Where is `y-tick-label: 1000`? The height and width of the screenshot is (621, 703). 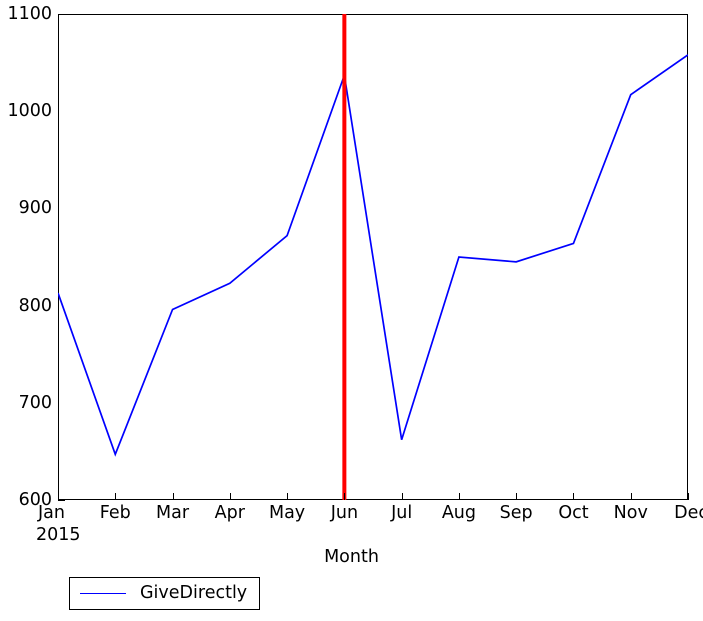 y-tick-label: 1000 is located at coordinates (29, 111).